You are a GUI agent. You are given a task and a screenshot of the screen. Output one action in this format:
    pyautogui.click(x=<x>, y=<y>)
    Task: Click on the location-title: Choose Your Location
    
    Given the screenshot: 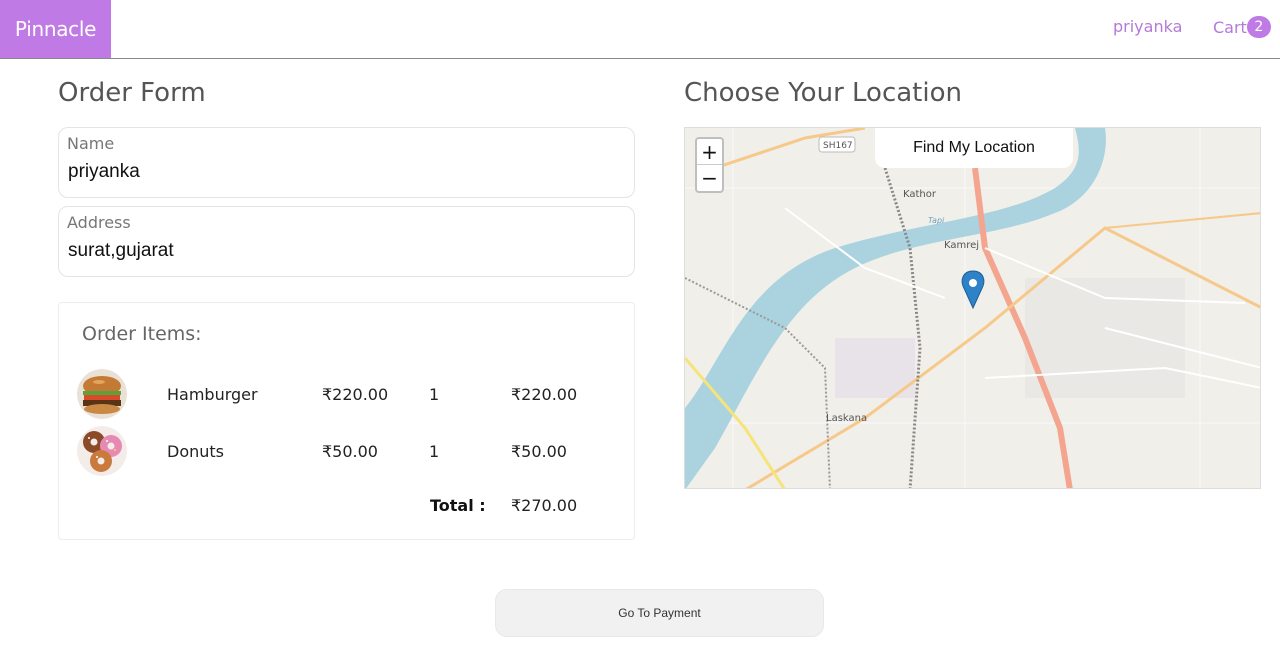 What is the action you would take?
    pyautogui.click(x=823, y=93)
    